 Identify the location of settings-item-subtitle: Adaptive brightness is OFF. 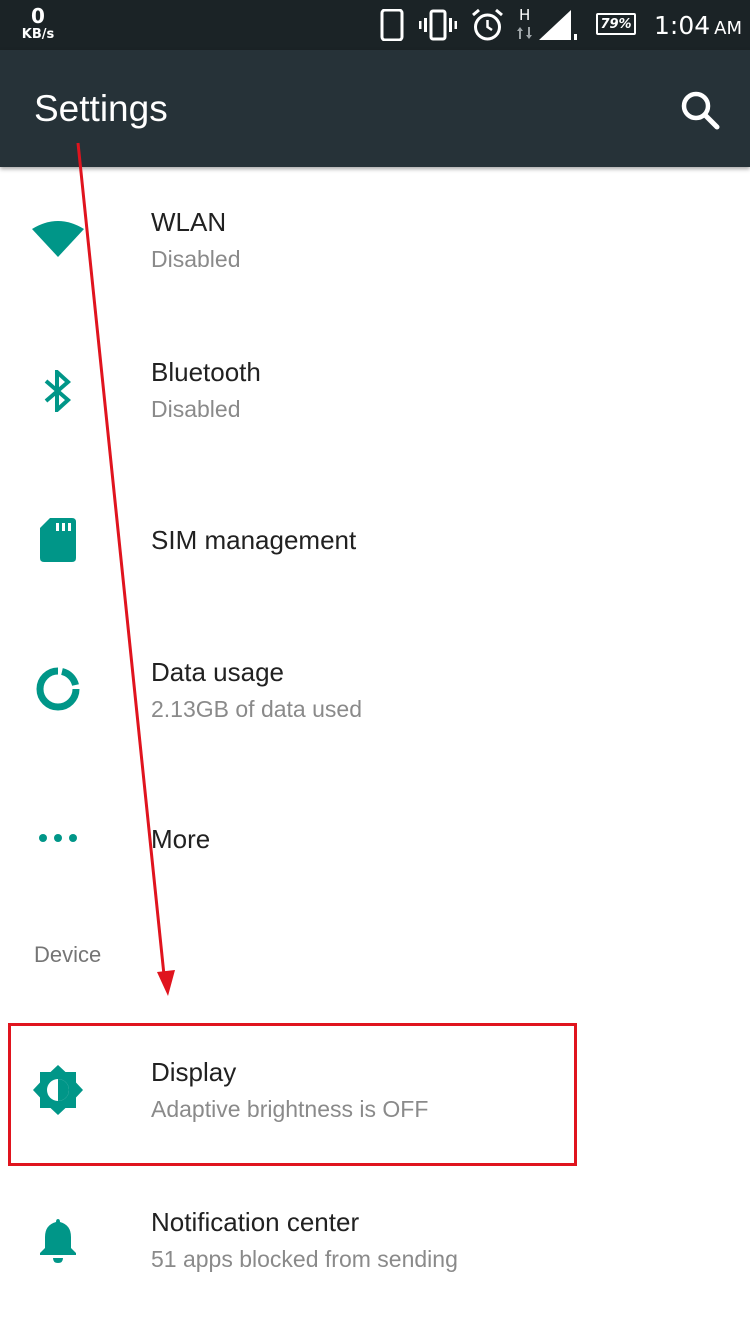
(290, 1109).